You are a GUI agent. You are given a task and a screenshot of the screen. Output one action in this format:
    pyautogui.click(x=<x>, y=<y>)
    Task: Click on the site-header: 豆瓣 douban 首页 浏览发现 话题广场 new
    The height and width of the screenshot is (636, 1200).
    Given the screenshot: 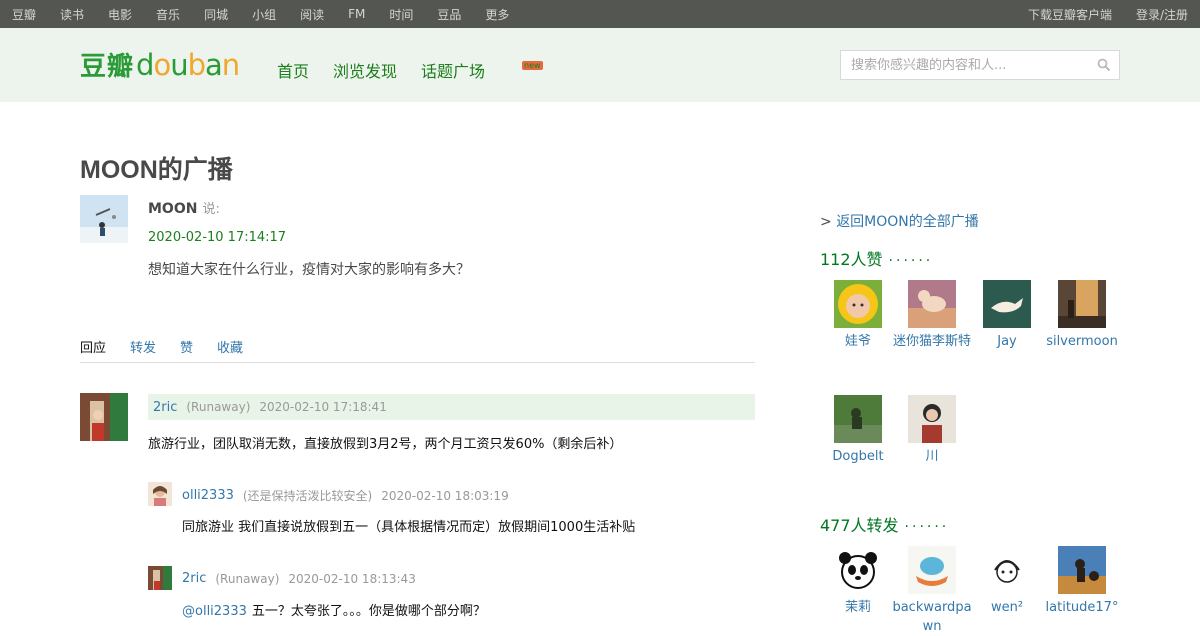 What is the action you would take?
    pyautogui.click(x=600, y=65)
    